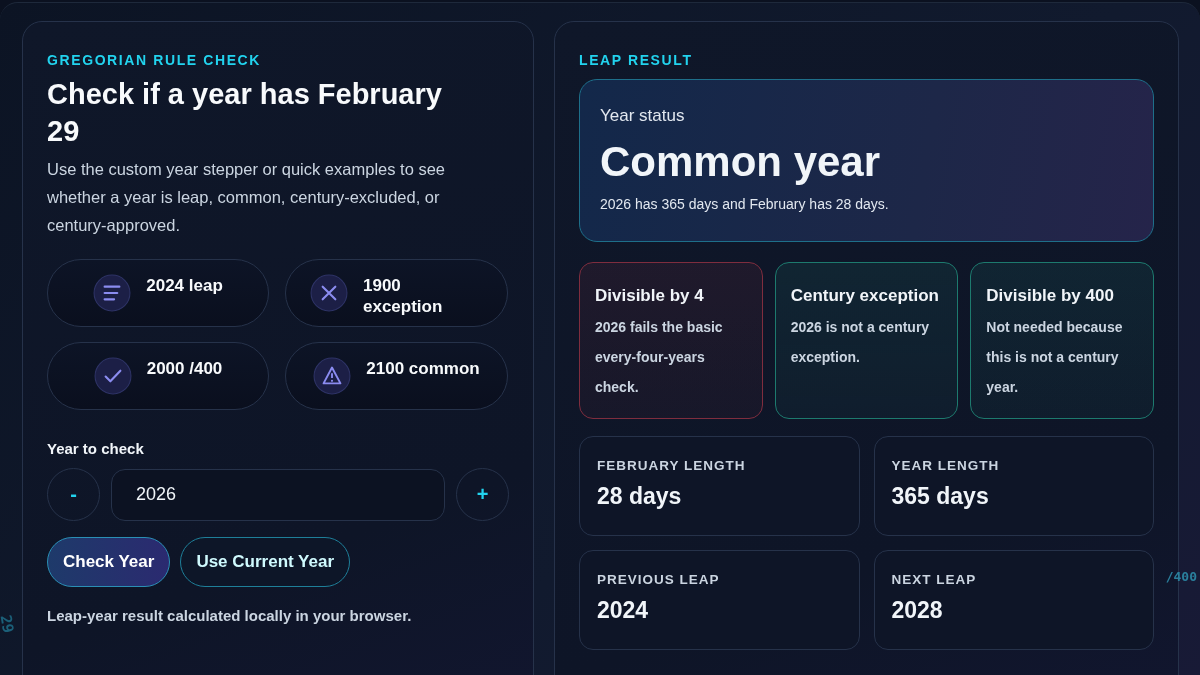 The width and height of the screenshot is (1200, 675). What do you see at coordinates (636, 60) in the screenshot?
I see `section-label: LEAP RESULT` at bounding box center [636, 60].